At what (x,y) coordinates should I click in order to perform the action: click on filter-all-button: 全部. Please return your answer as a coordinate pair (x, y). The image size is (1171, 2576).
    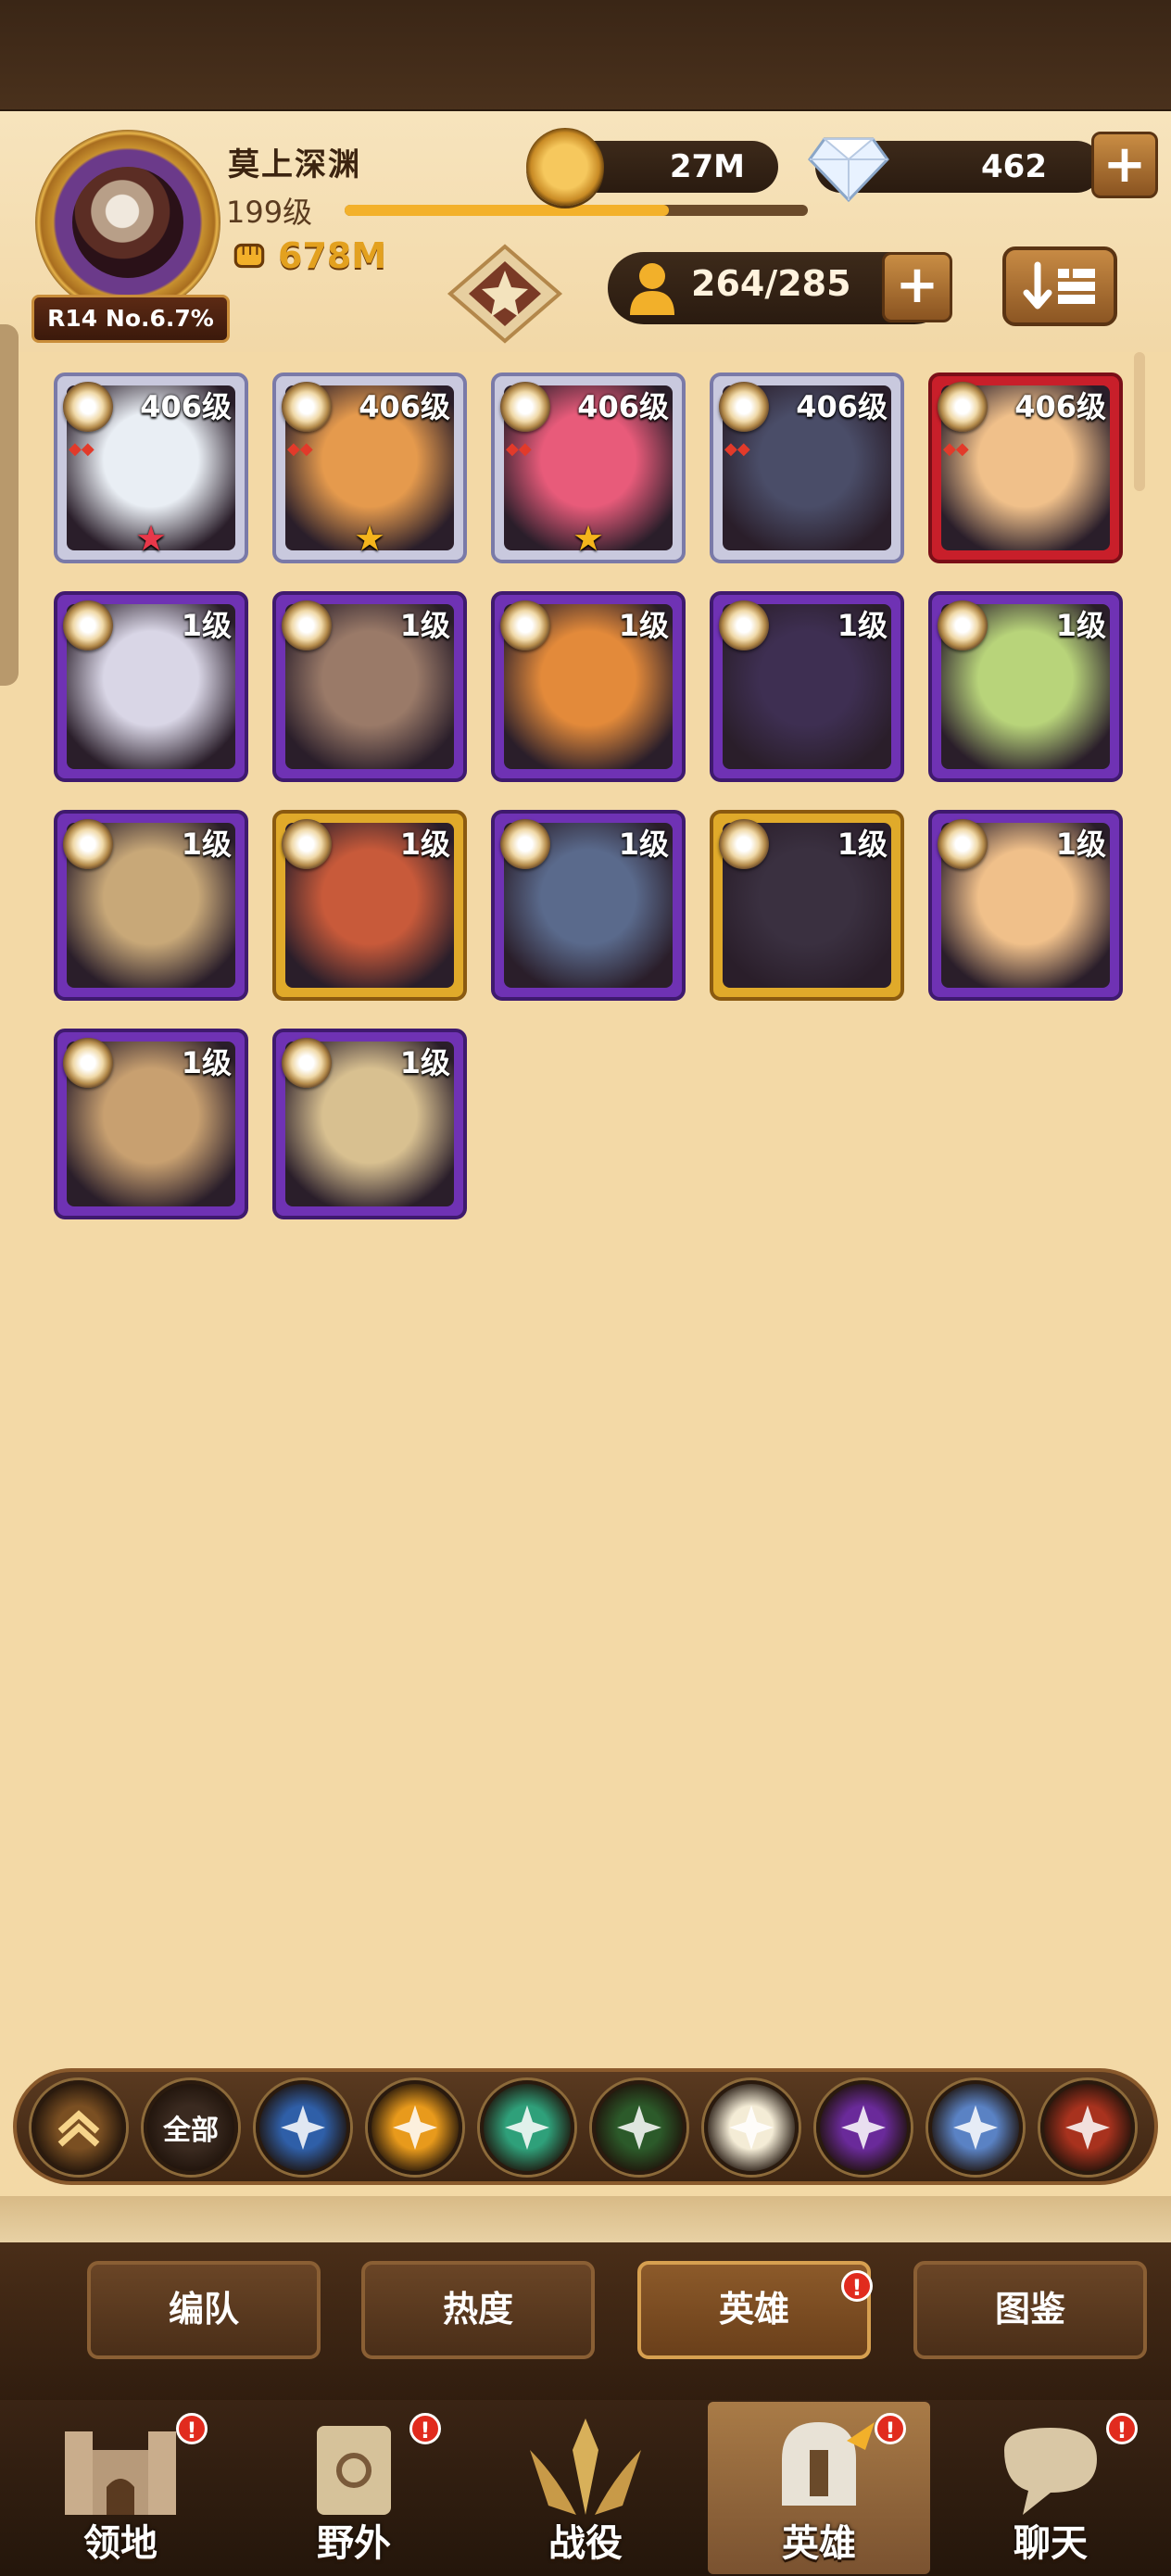
    Looking at the image, I should click on (191, 2127).